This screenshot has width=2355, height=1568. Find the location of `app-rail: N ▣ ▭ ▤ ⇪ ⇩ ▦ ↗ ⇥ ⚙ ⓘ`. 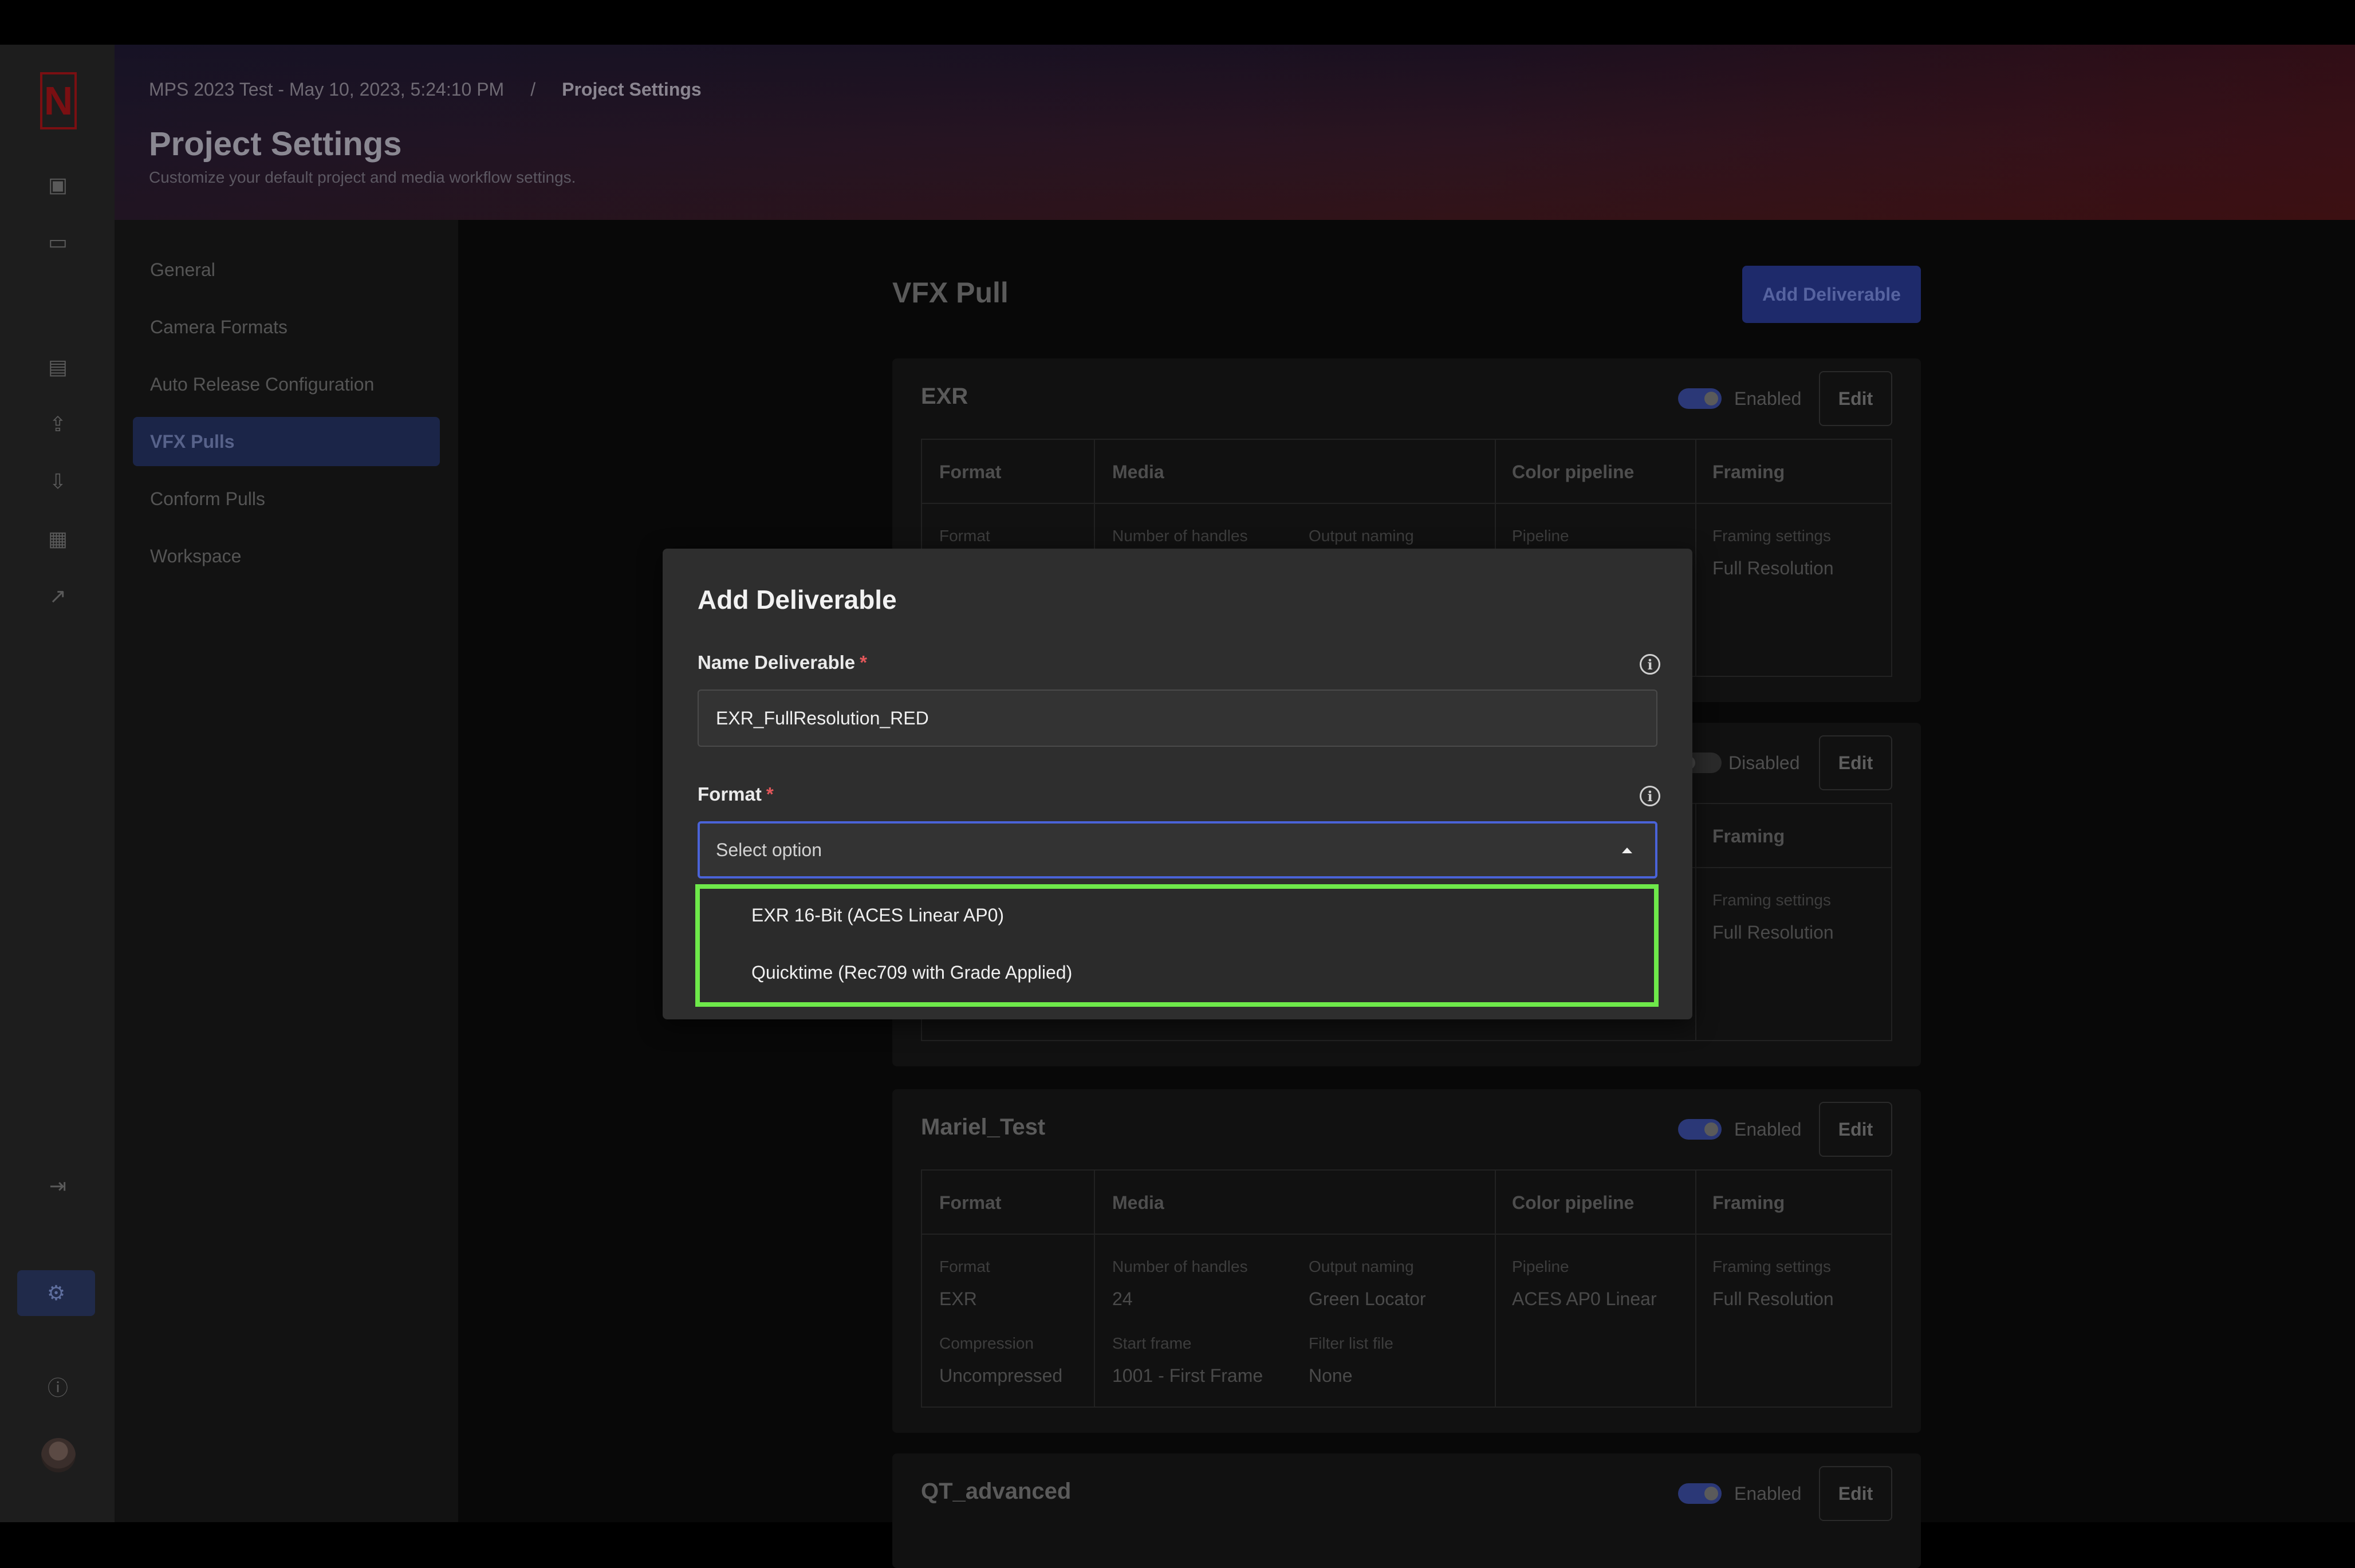

app-rail: N ▣ ▭ ▤ ⇪ ⇩ ▦ ↗ ⇥ ⚙ ⓘ is located at coordinates (57, 783).